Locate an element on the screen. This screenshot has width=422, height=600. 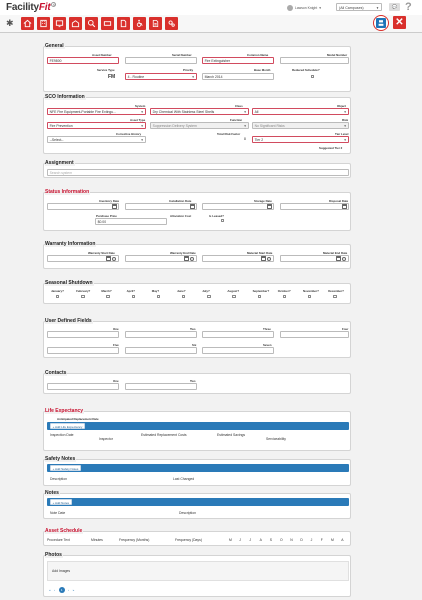
pager-current: 1 is located at coordinates (61, 590).